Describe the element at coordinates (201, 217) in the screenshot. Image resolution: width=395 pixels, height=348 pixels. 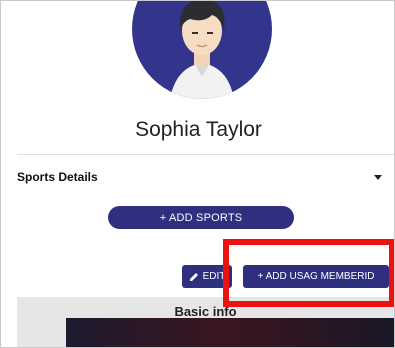
I see `add-sports-button: + ADD SPORTS` at that location.